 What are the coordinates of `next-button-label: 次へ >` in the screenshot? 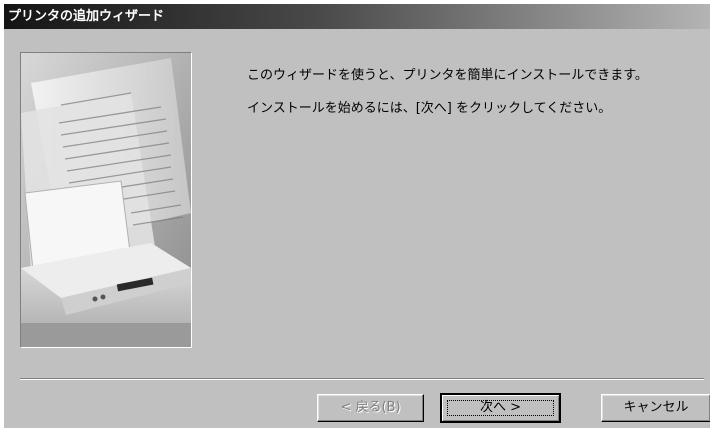 It's located at (500, 407).